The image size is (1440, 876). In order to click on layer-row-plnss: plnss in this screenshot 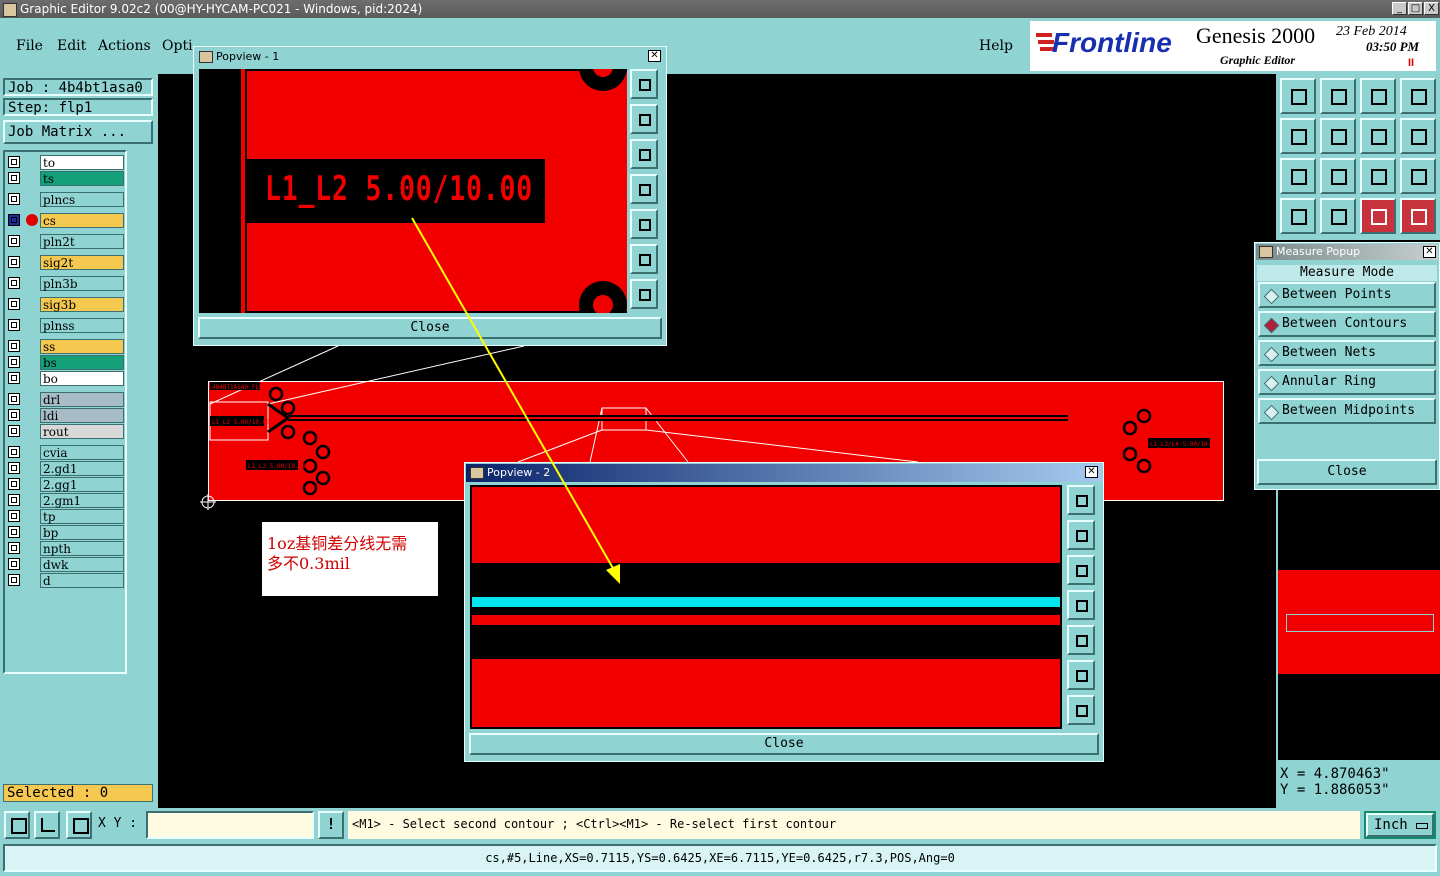, I will do `click(65, 325)`.